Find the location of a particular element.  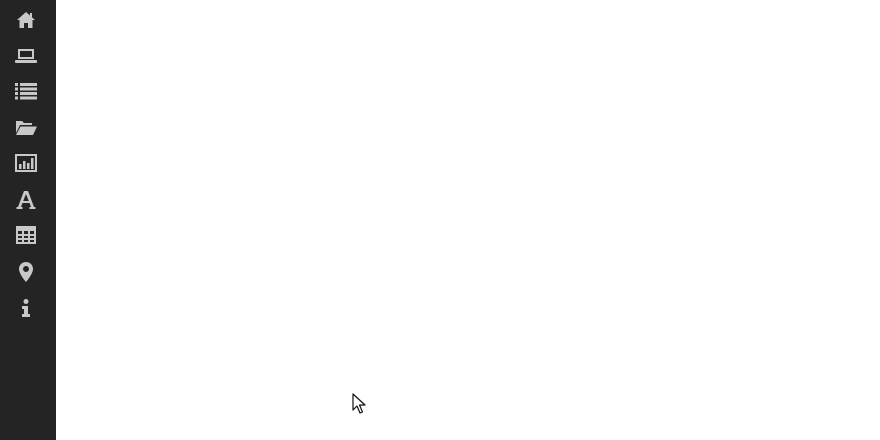

sidebar-item-list is located at coordinates (26, 91).